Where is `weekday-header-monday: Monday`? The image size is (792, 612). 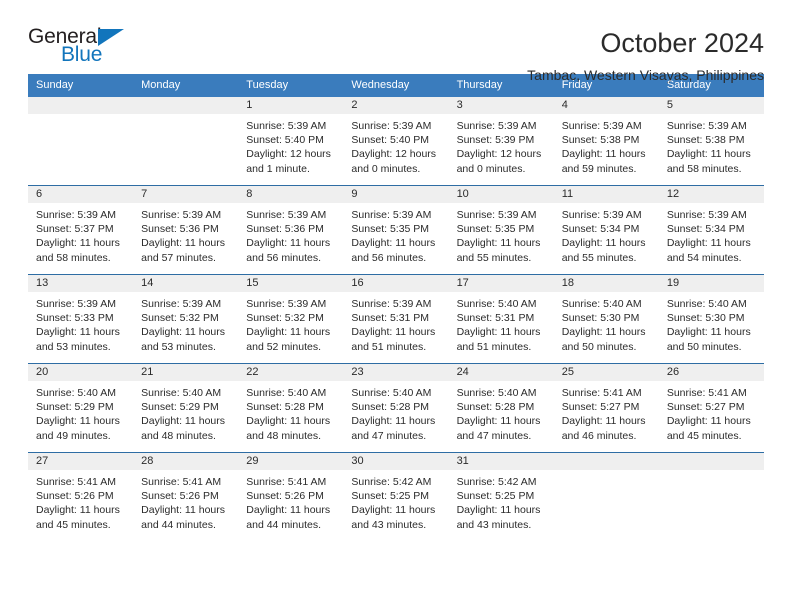
weekday-header-monday: Monday is located at coordinates (186, 85).